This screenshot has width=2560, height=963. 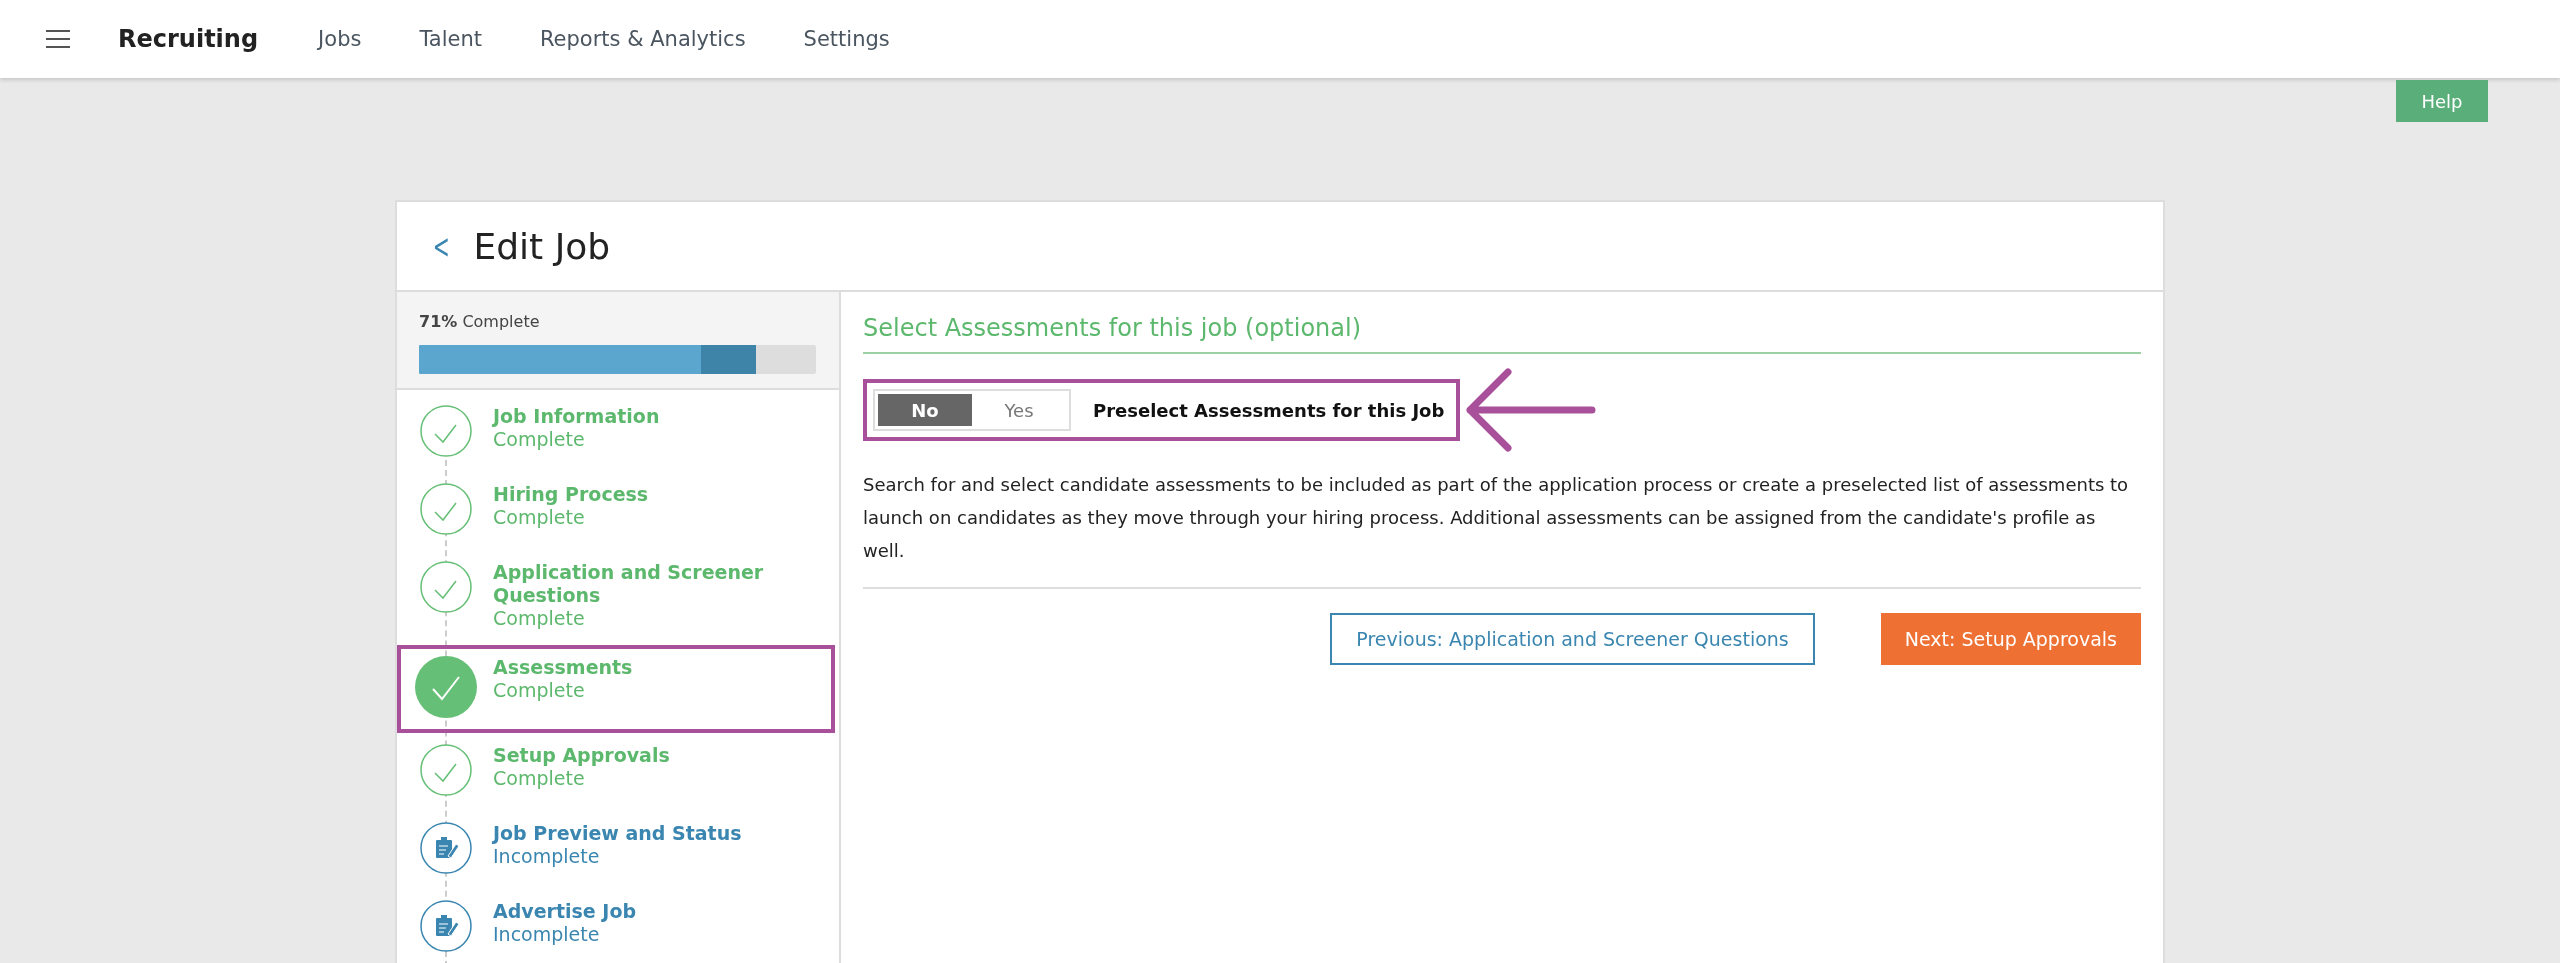 What do you see at coordinates (1269, 410) in the screenshot?
I see `toggle-label: Preselect Assessments for this Job` at bounding box center [1269, 410].